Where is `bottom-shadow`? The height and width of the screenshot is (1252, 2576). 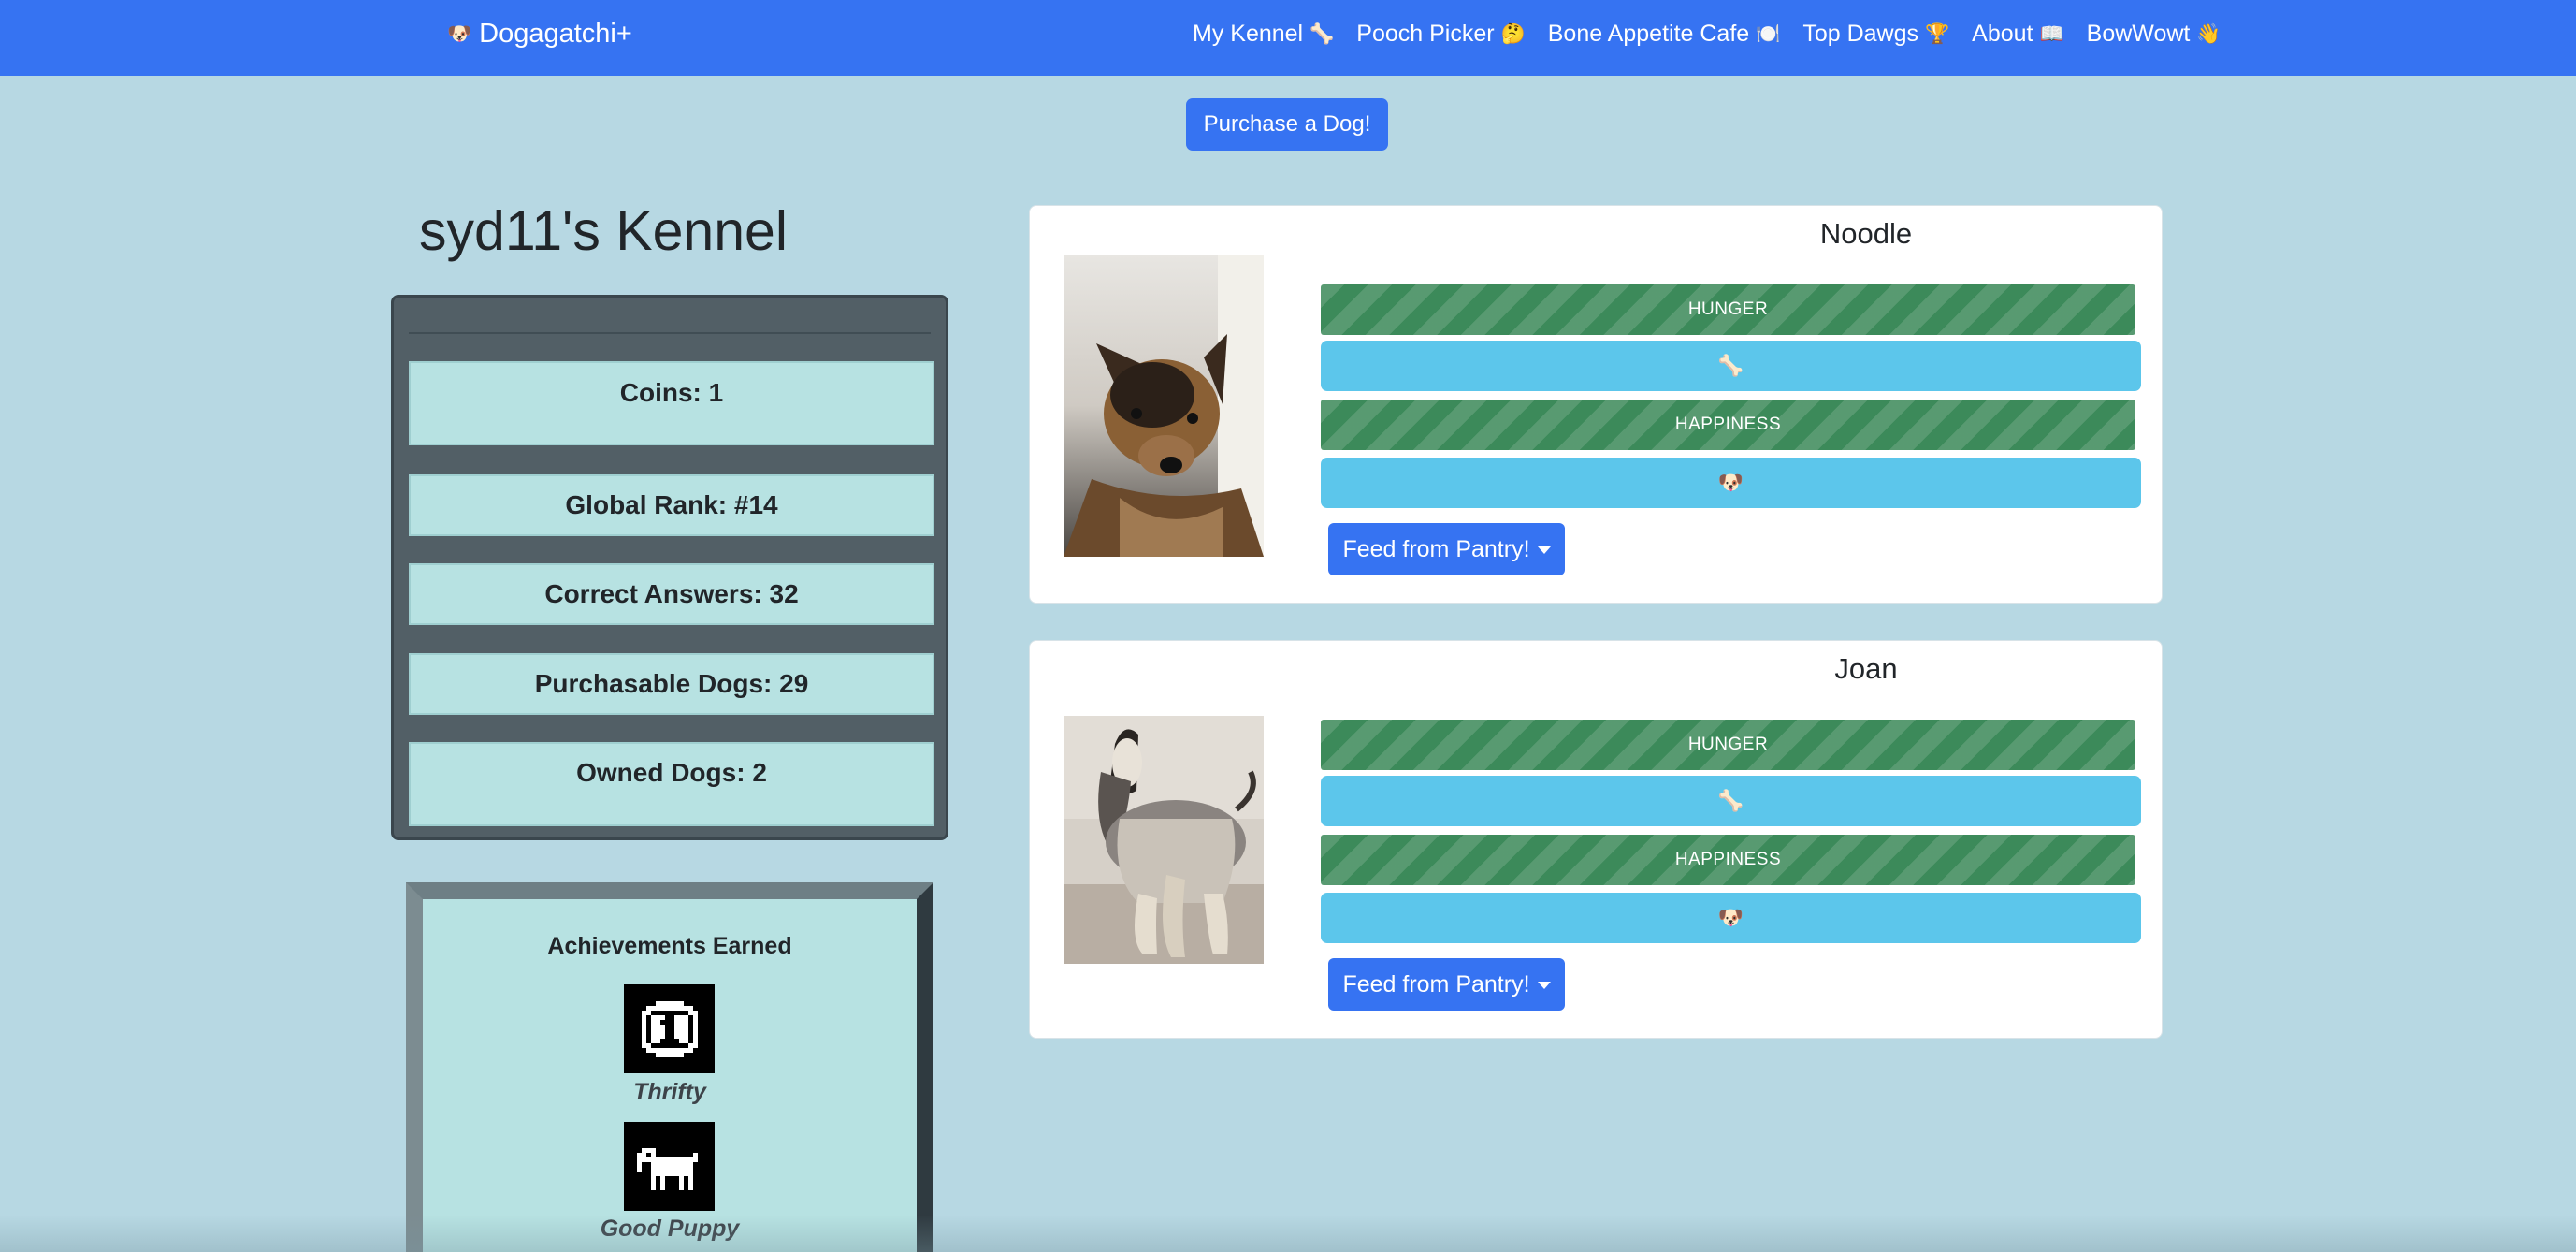 bottom-shadow is located at coordinates (1288, 1233).